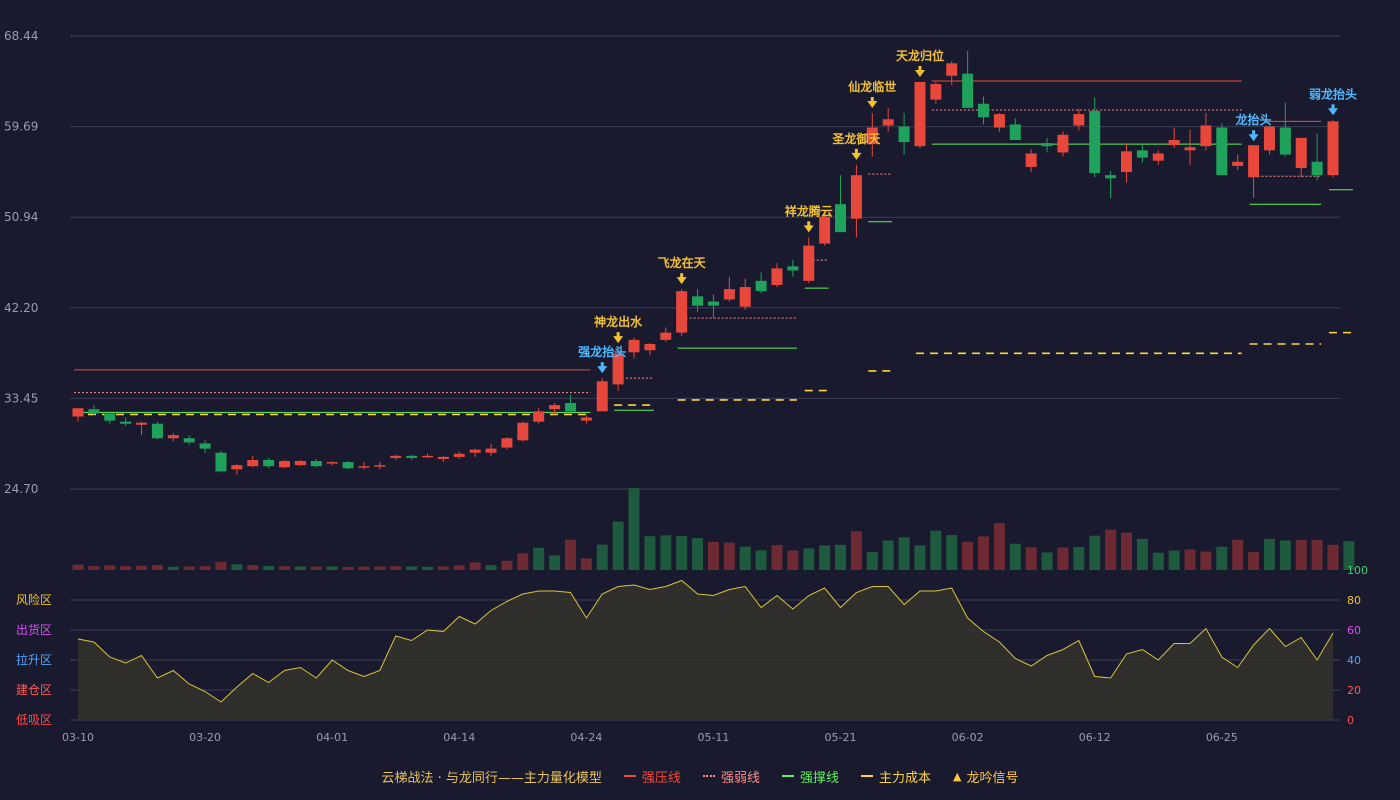 The image size is (1400, 800). What do you see at coordinates (957, 776) in the screenshot?
I see `triangle-icon: ▲` at bounding box center [957, 776].